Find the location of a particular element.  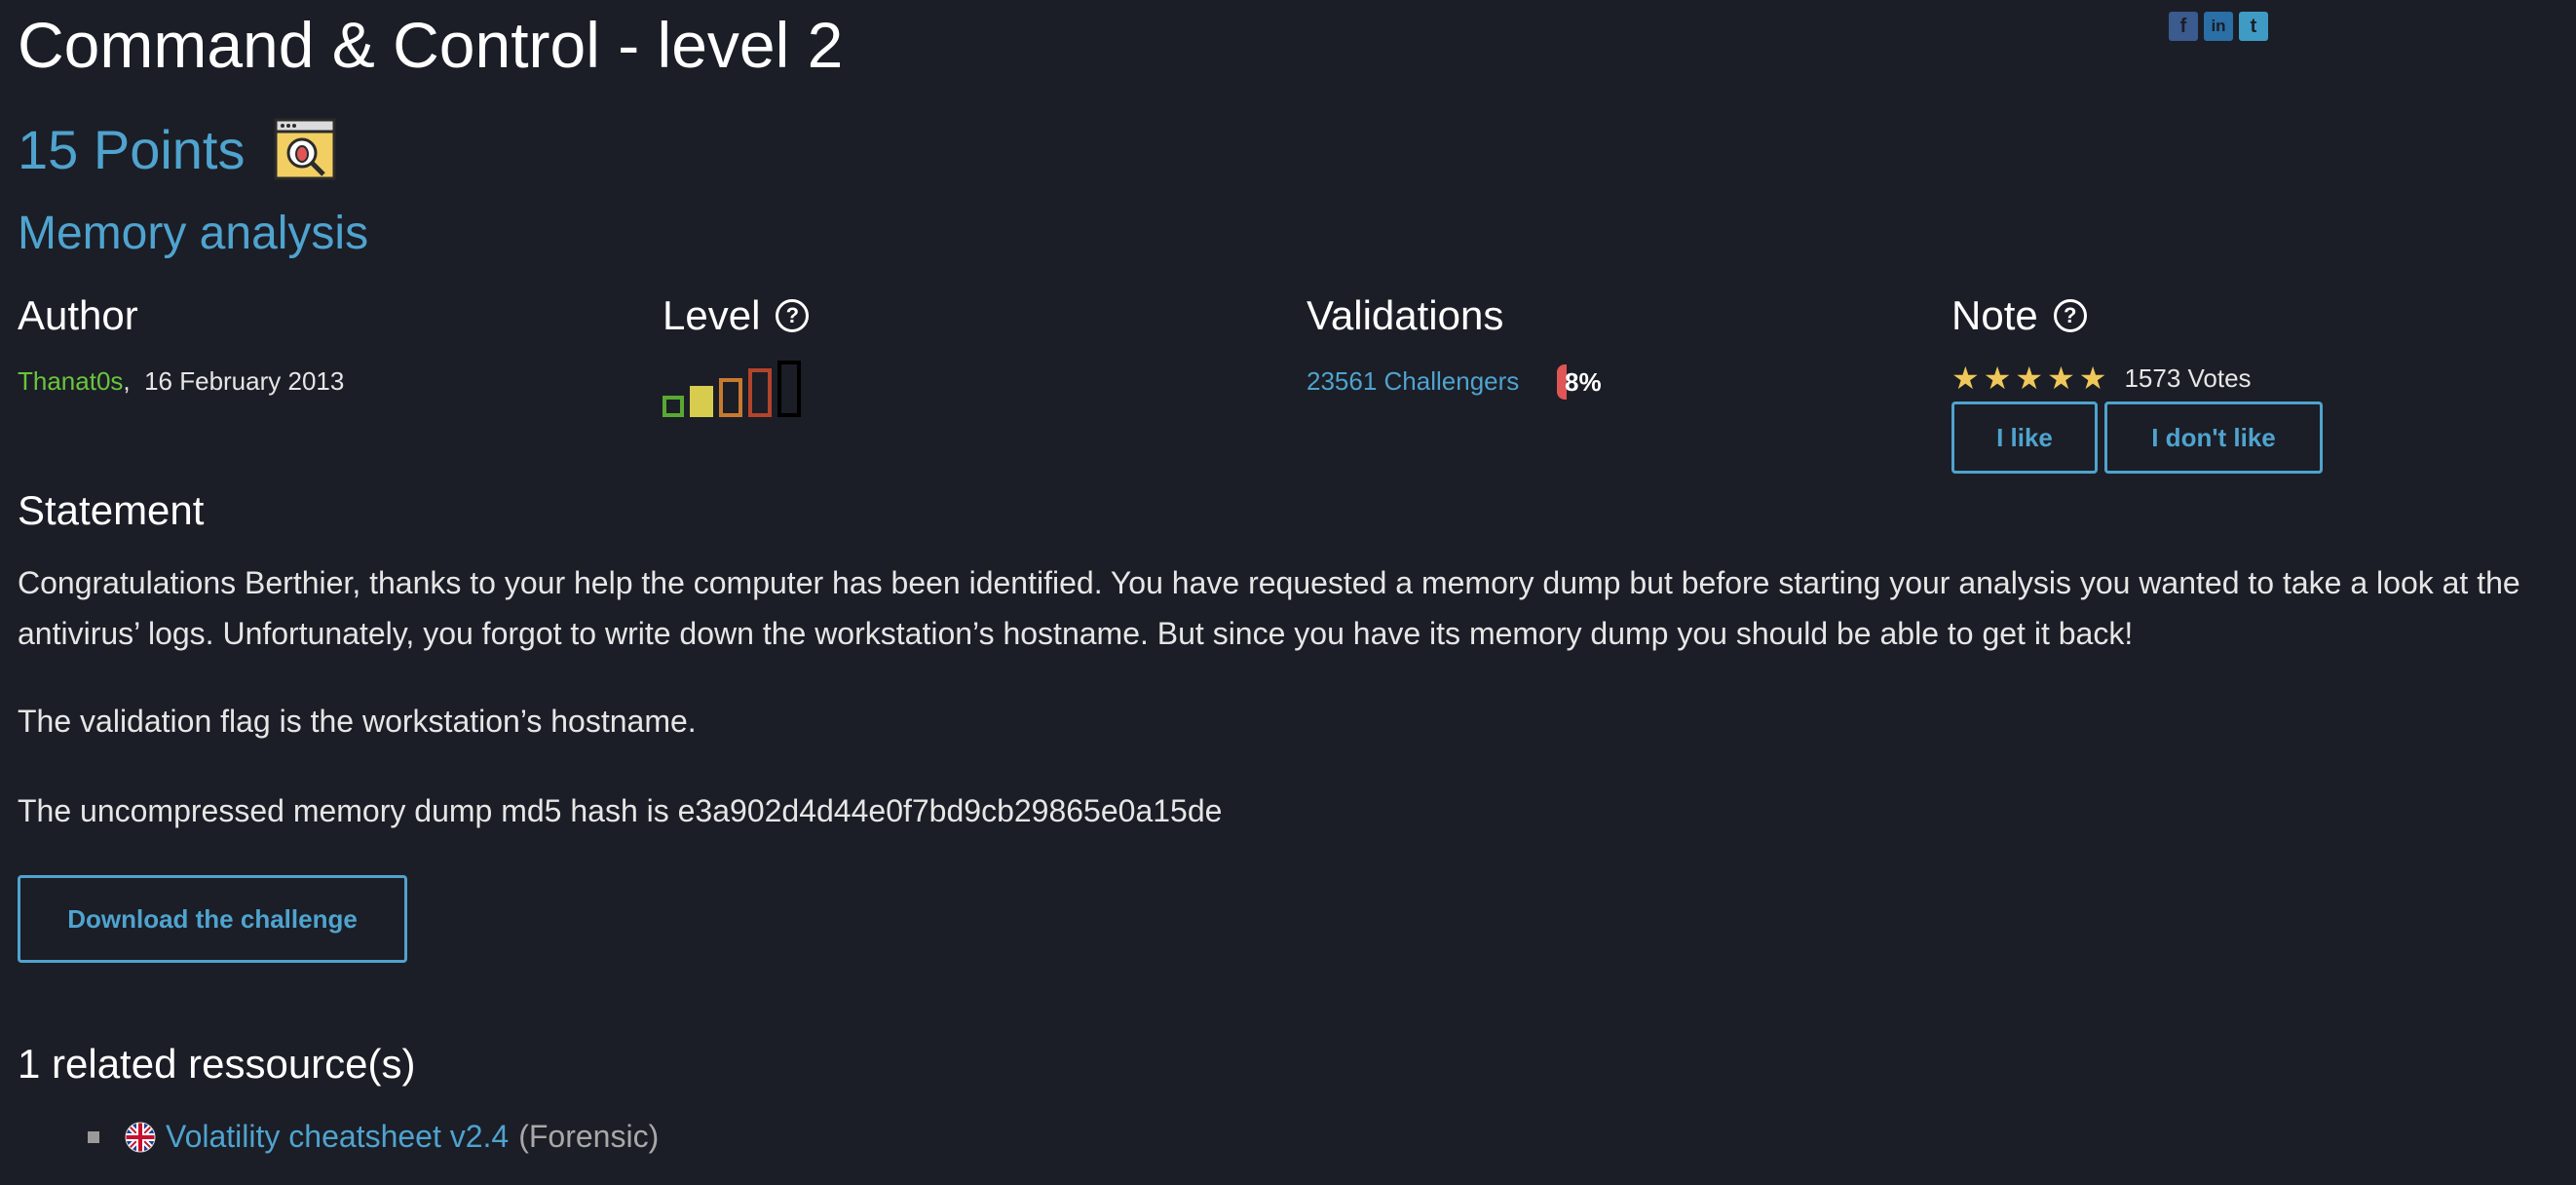

rating-stars: ★ ★ ★ ★ ★ 1573 Votes is located at coordinates (2101, 378).